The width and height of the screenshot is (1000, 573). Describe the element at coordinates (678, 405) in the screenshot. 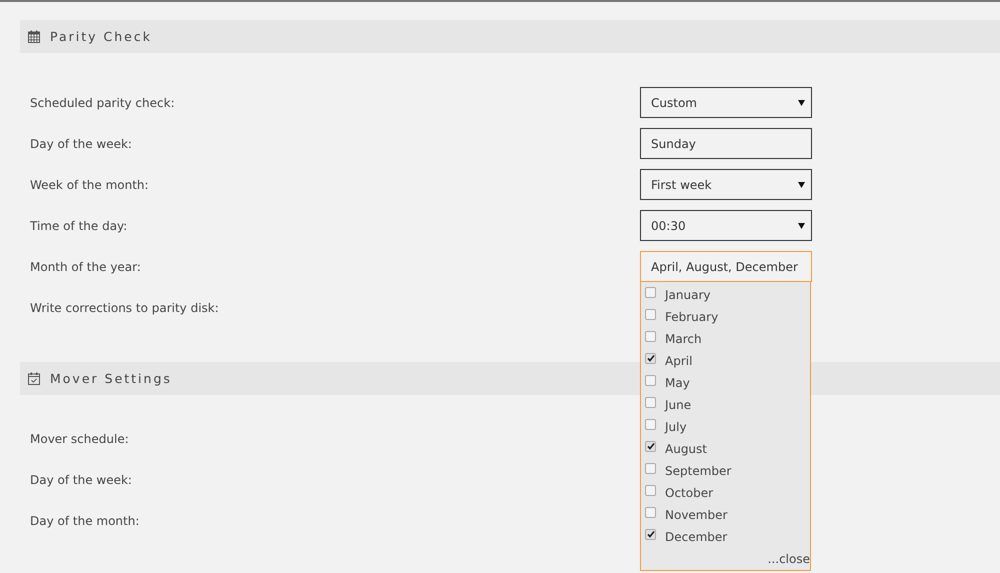

I see `option-label: June` at that location.